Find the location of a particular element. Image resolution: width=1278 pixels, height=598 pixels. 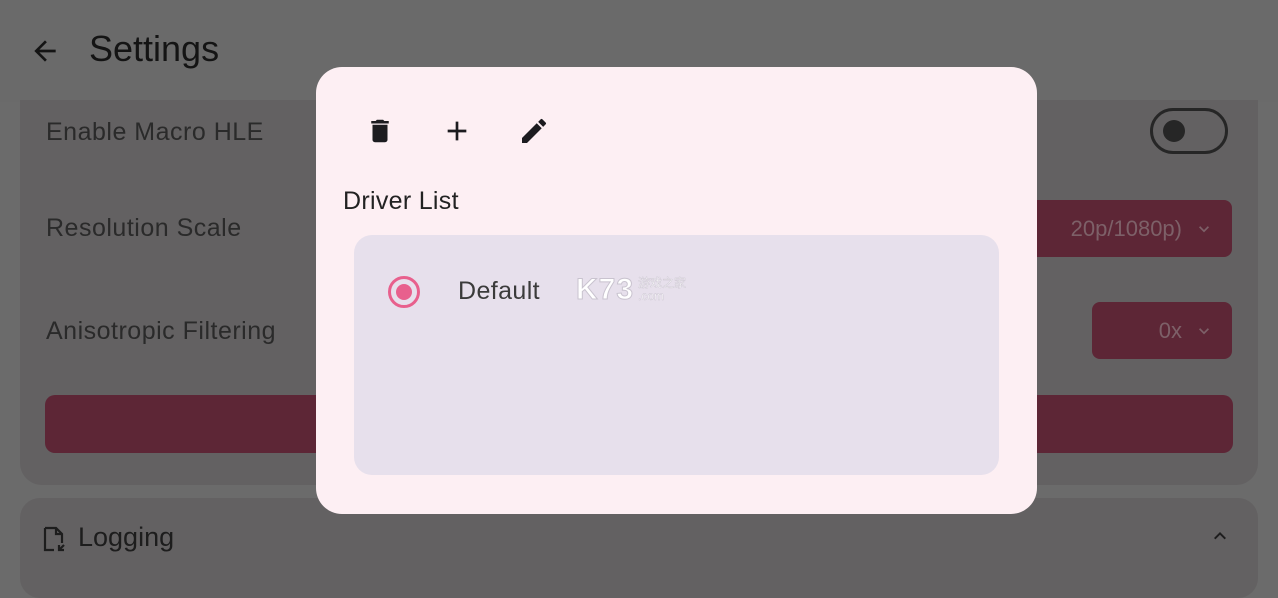

logging-label: Logging is located at coordinates (126, 537).